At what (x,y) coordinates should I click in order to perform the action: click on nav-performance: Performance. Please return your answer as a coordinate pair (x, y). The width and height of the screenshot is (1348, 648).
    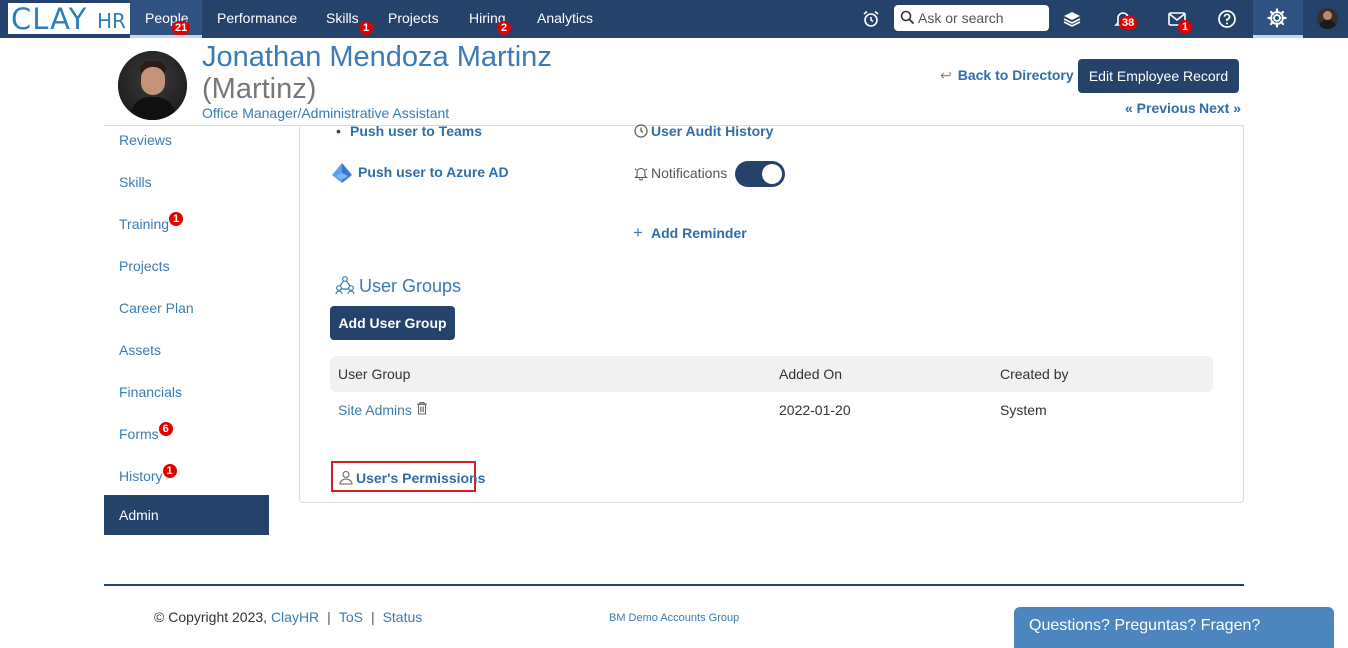
    Looking at the image, I should click on (257, 19).